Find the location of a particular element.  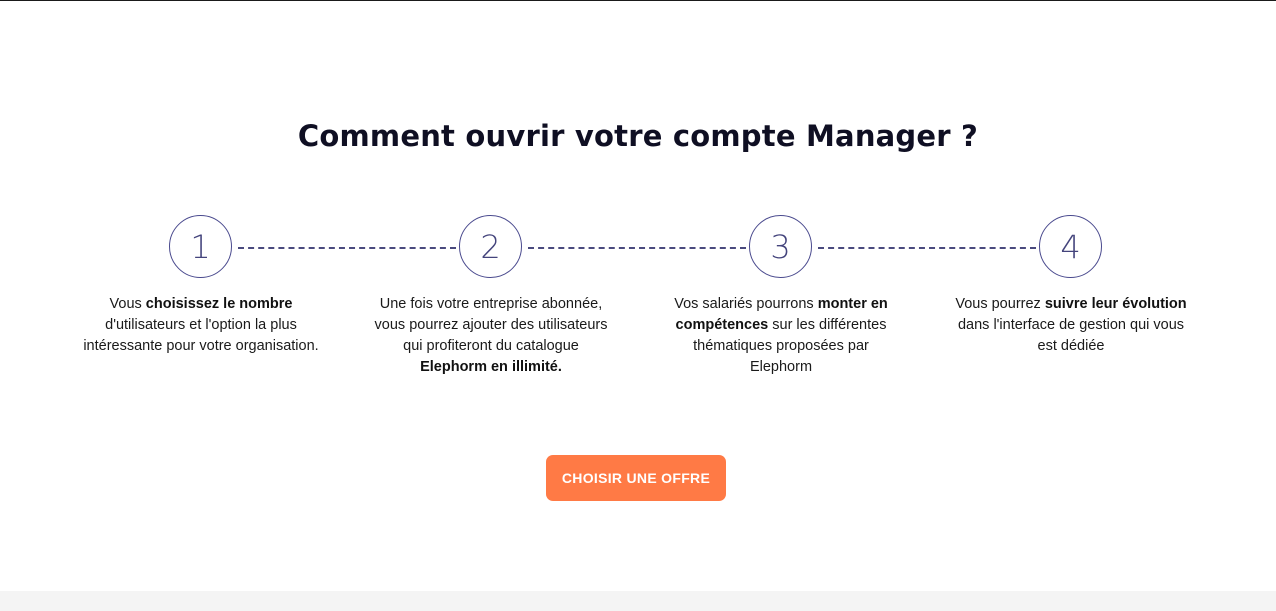

step-1-circle: 1 is located at coordinates (200, 246).